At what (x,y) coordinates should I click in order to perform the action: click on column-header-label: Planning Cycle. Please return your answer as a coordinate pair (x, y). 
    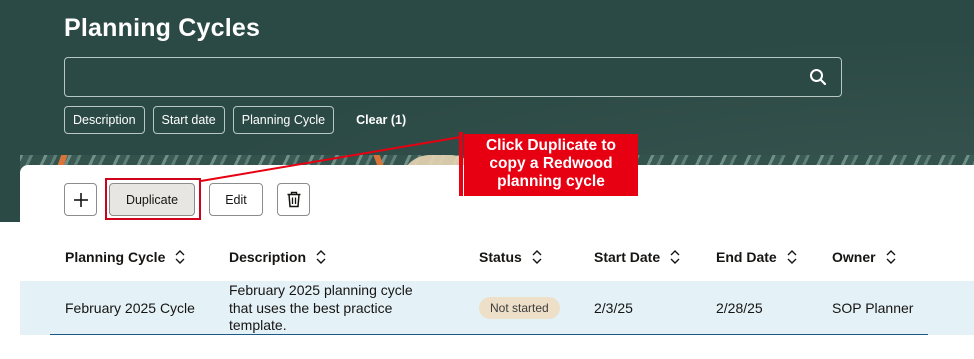
    Looking at the image, I should click on (115, 257).